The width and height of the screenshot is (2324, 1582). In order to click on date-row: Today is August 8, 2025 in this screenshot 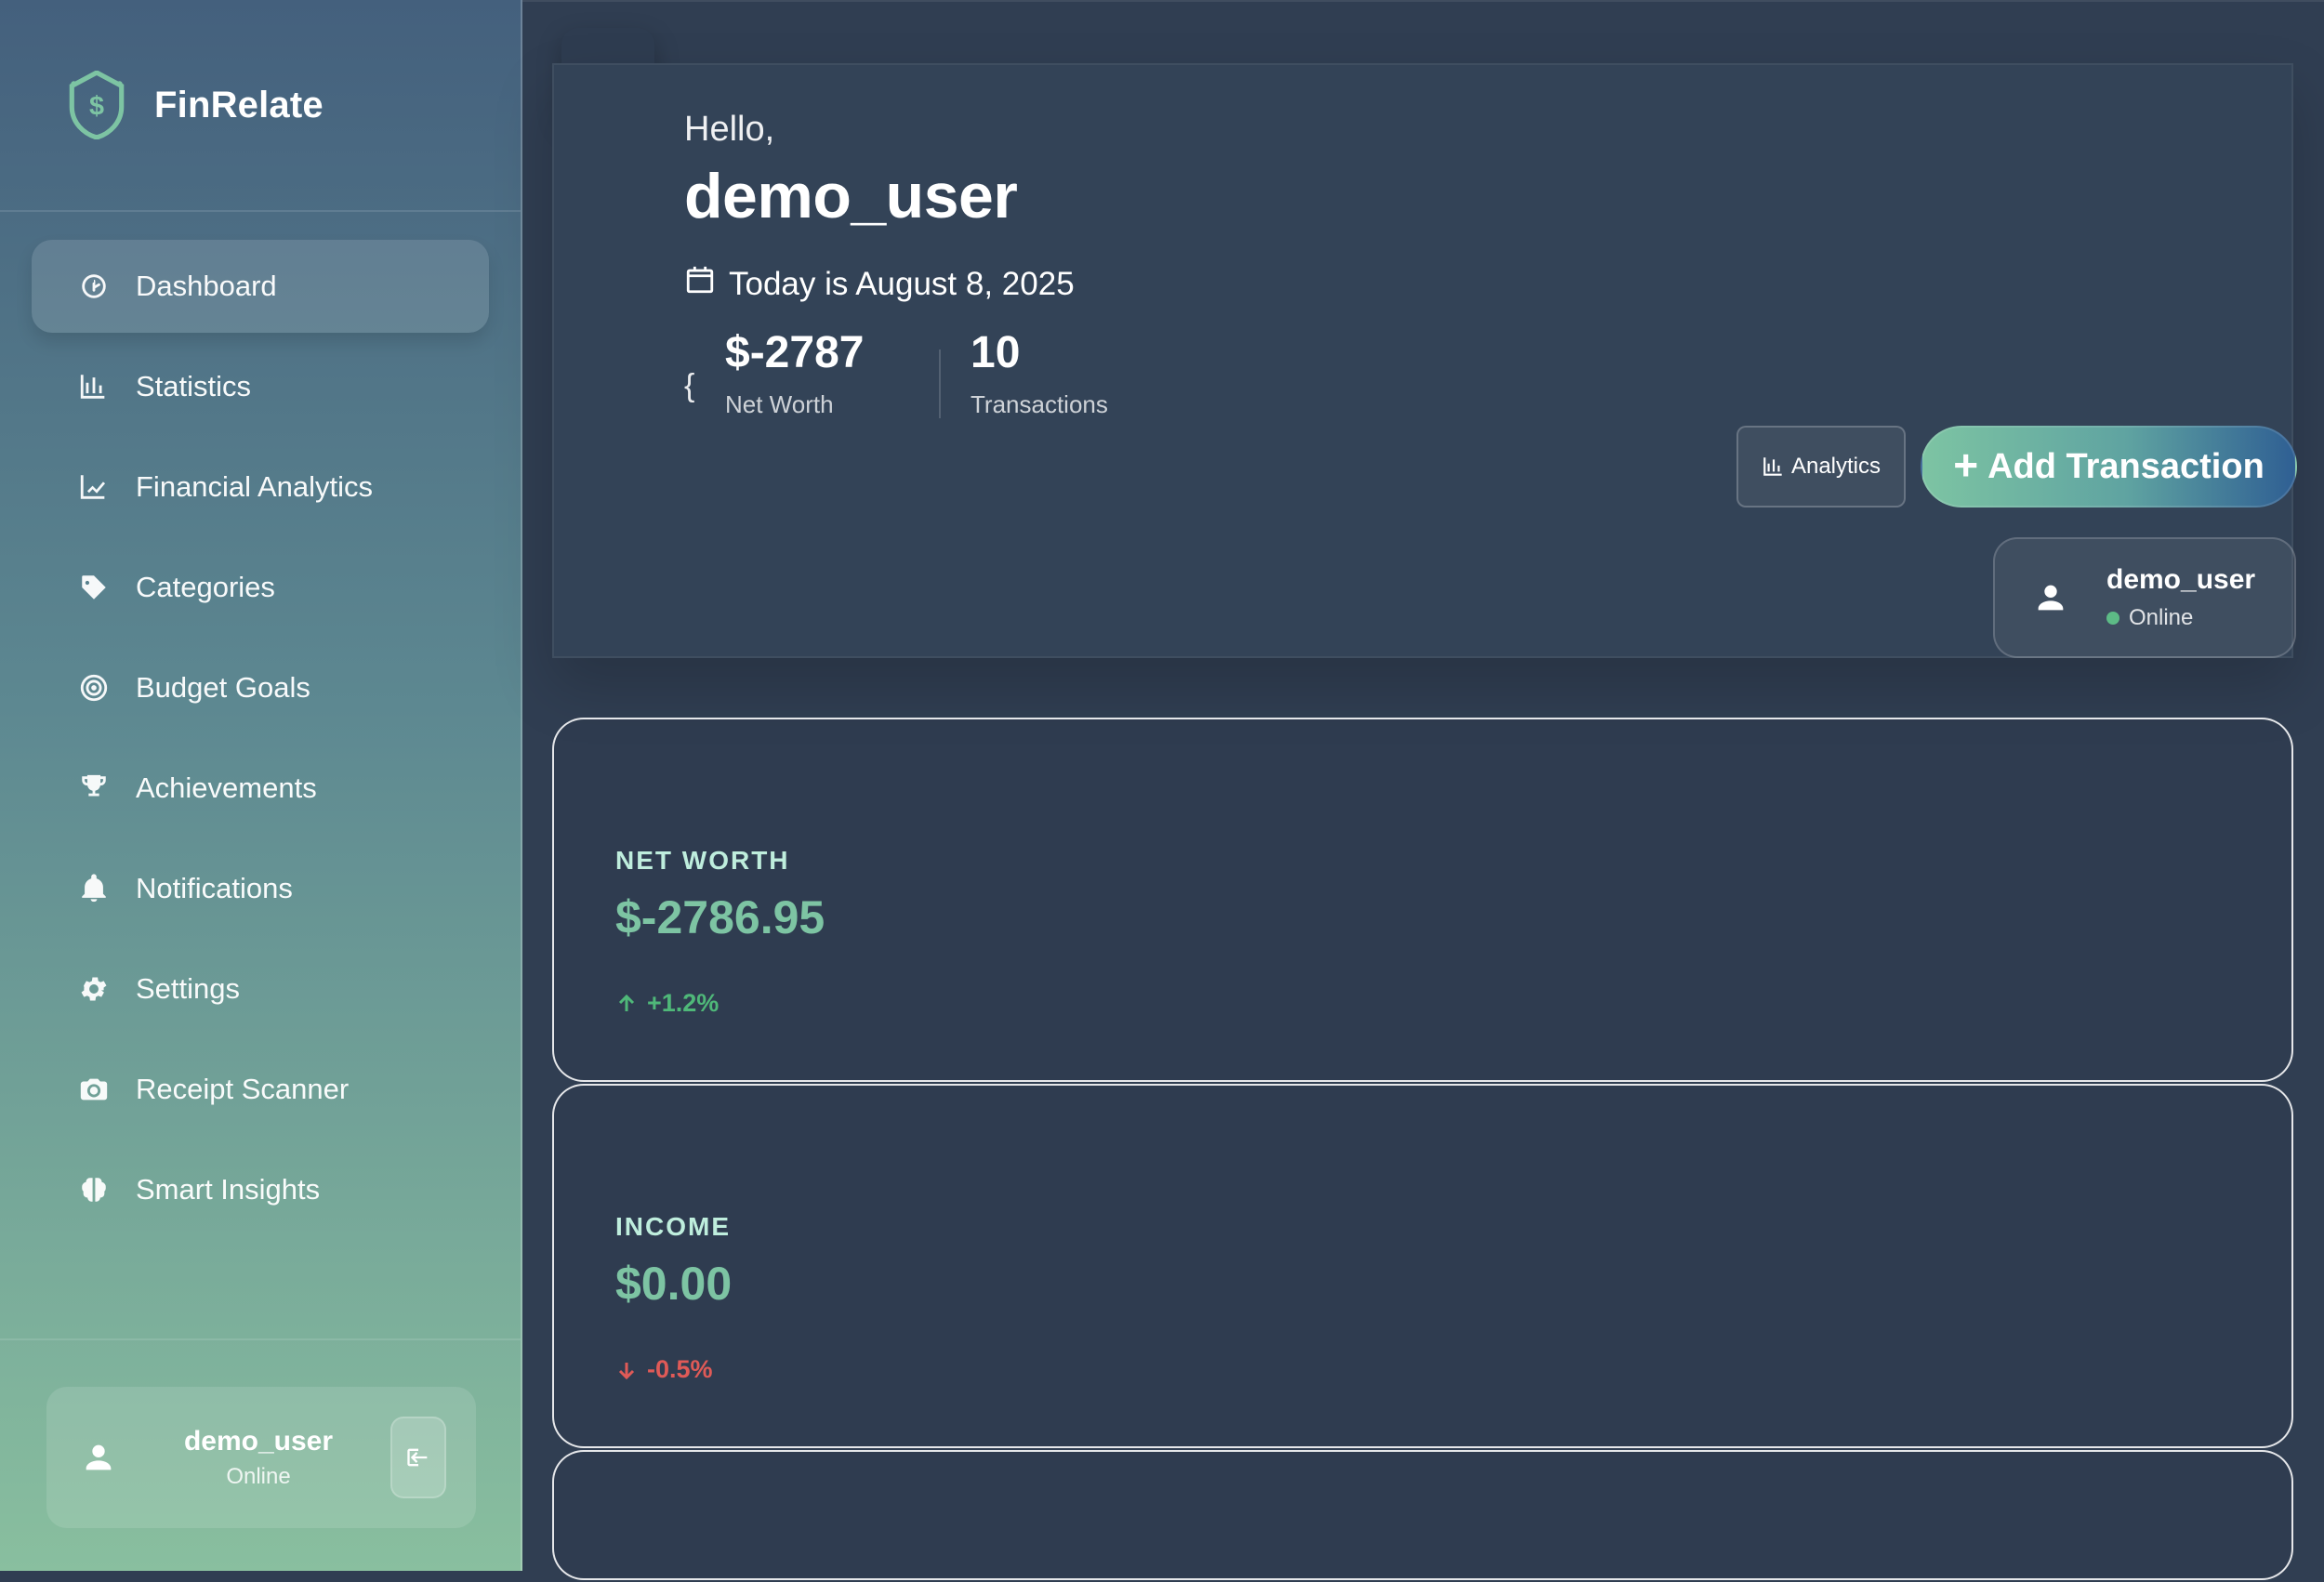, I will do `click(879, 284)`.